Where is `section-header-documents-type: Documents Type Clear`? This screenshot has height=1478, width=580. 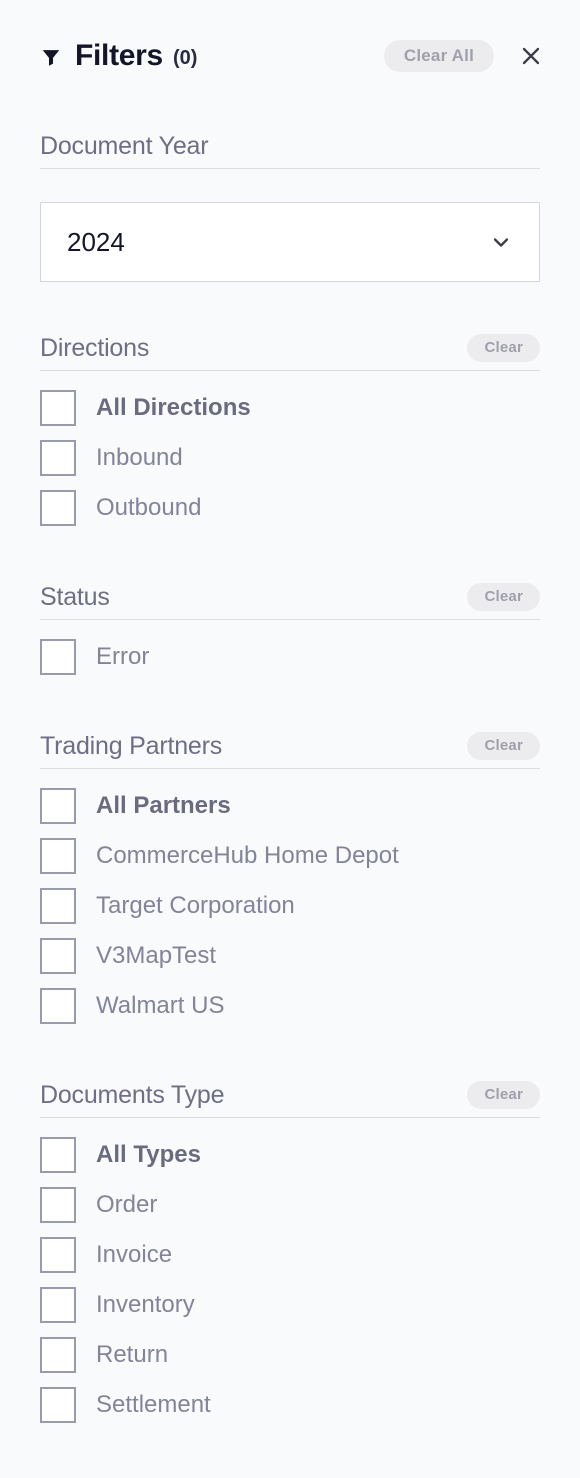 section-header-documents-type: Documents Type Clear is located at coordinates (290, 1095).